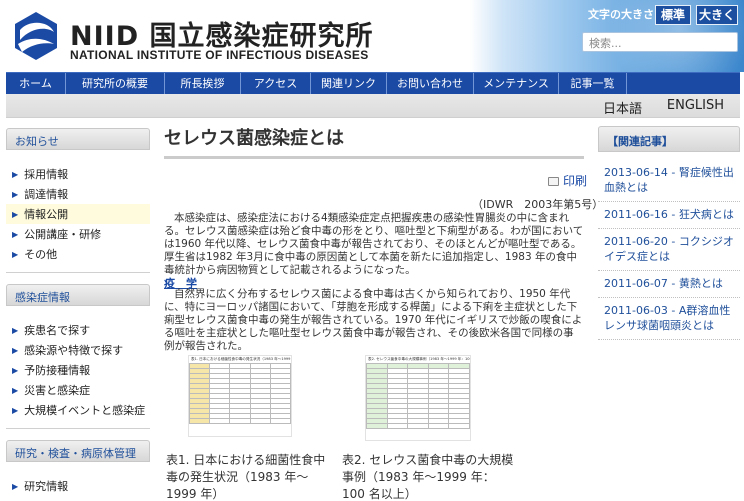  What do you see at coordinates (538, 204) in the screenshot?
I see `source-citation: （IDWR 2003年第5号）` at bounding box center [538, 204].